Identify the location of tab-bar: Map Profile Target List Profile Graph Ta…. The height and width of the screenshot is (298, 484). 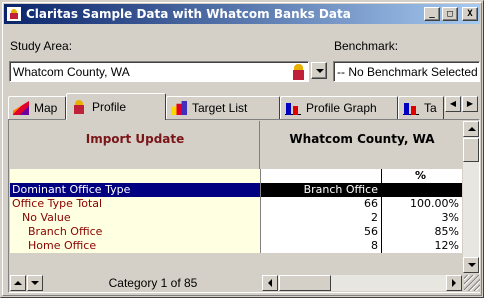
(244, 106).